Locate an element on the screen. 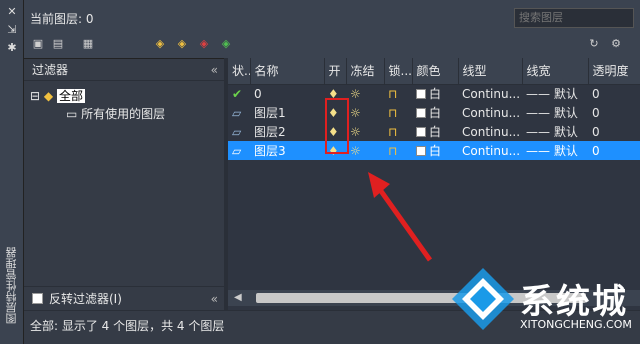 This screenshot has height=344, width=640. table-row: ▱ 图层1 ♦ ☼ ⊓ 白 Continu... —— 默认 0 is located at coordinates (434, 112).